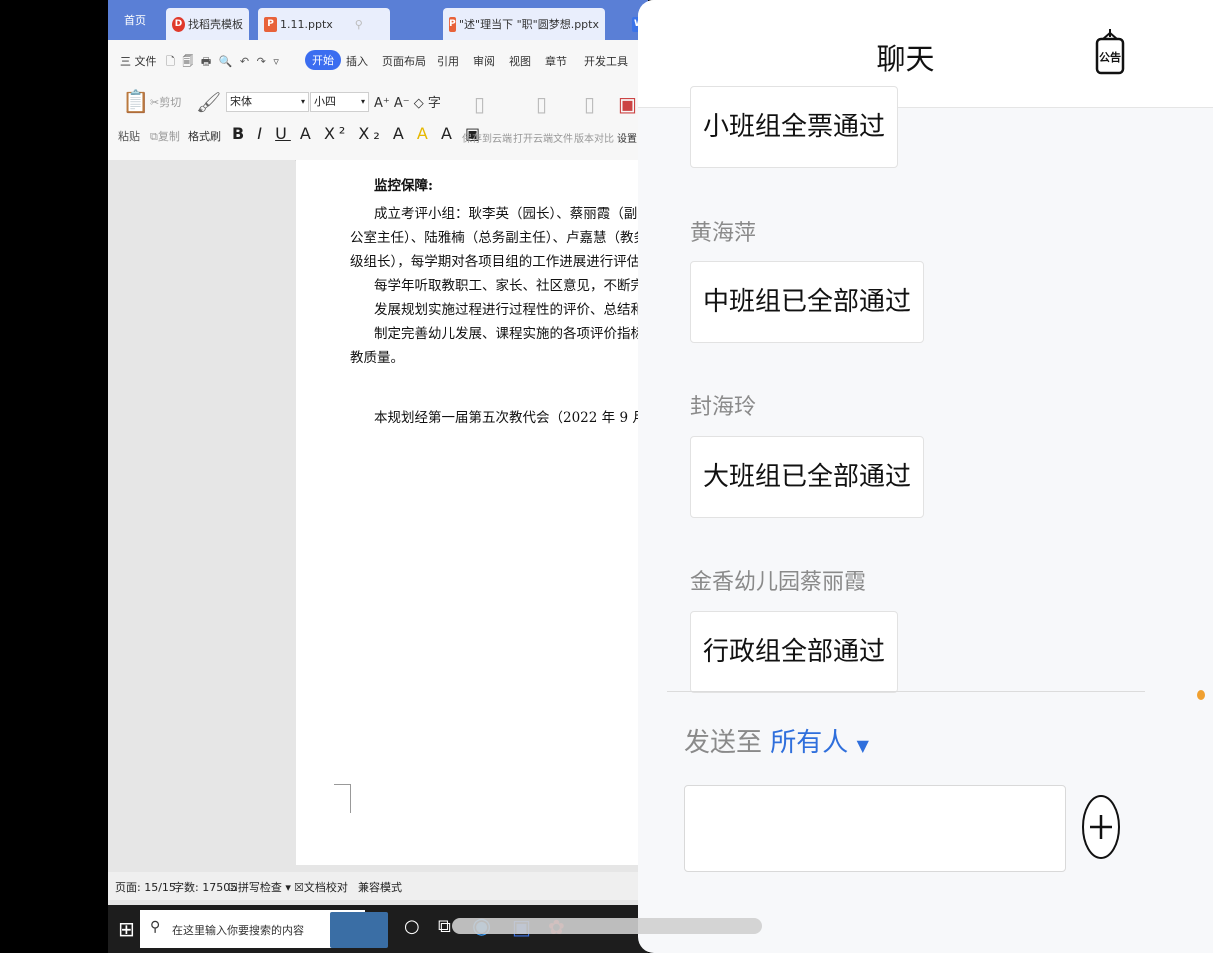 This screenshot has width=1213, height=953. Describe the element at coordinates (778, 582) in the screenshot. I see `chat-sender-name: 金香幼儿园蔡丽霞` at that location.